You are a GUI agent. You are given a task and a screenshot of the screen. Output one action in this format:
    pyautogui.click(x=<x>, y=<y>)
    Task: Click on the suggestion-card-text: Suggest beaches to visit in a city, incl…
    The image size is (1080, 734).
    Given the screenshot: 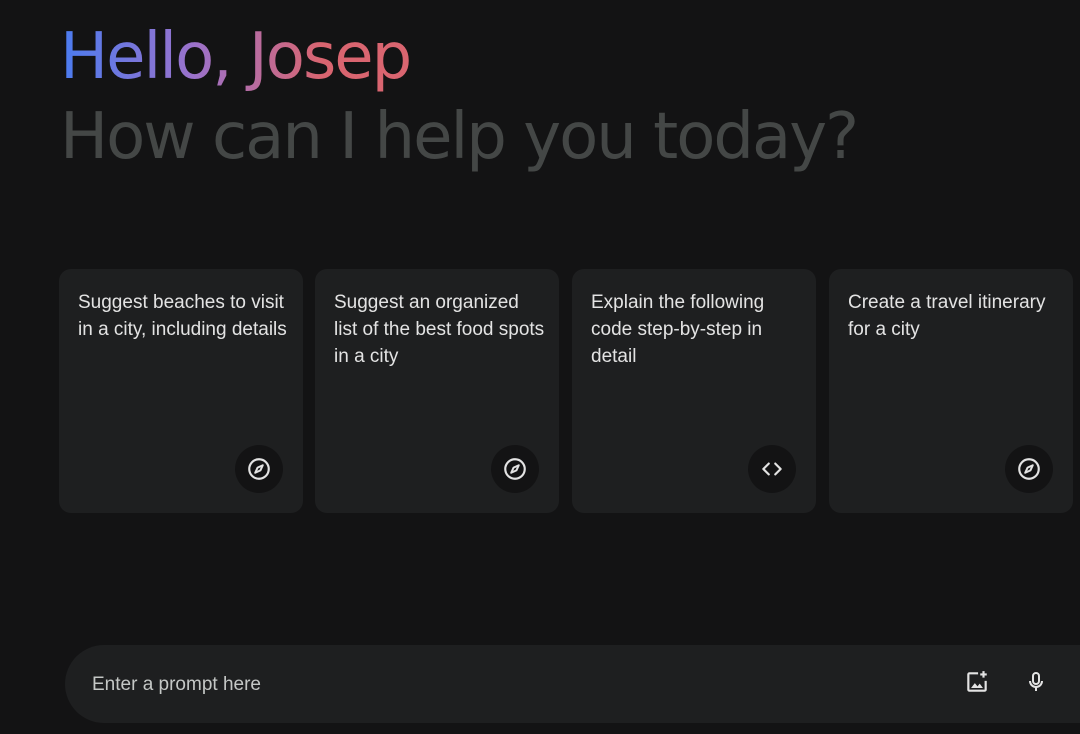 What is the action you would take?
    pyautogui.click(x=182, y=316)
    